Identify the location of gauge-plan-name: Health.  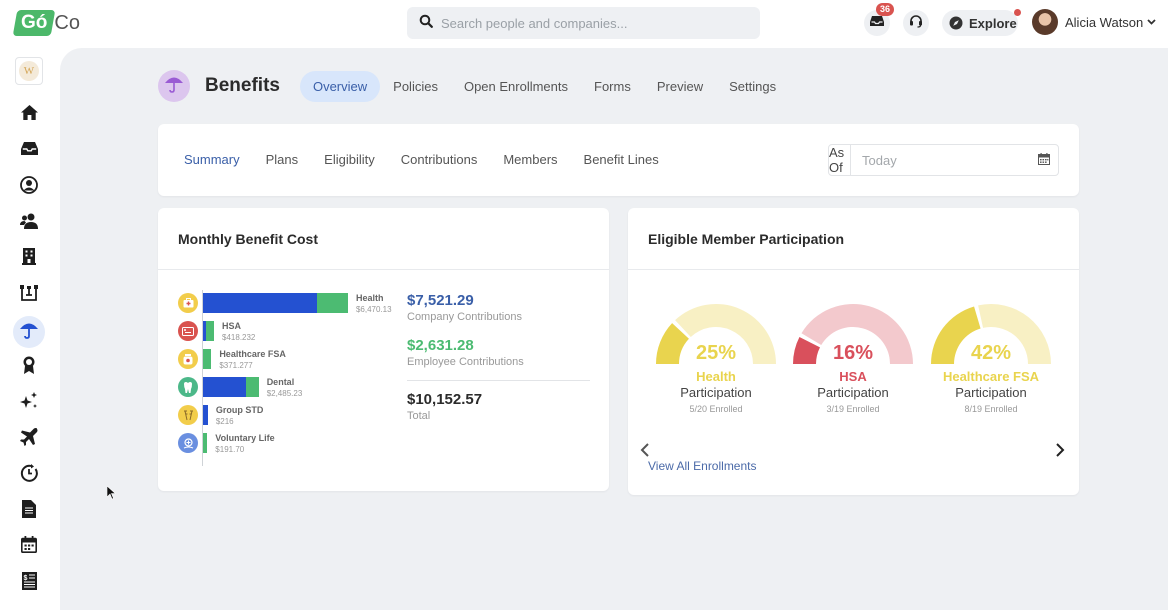
(716, 376).